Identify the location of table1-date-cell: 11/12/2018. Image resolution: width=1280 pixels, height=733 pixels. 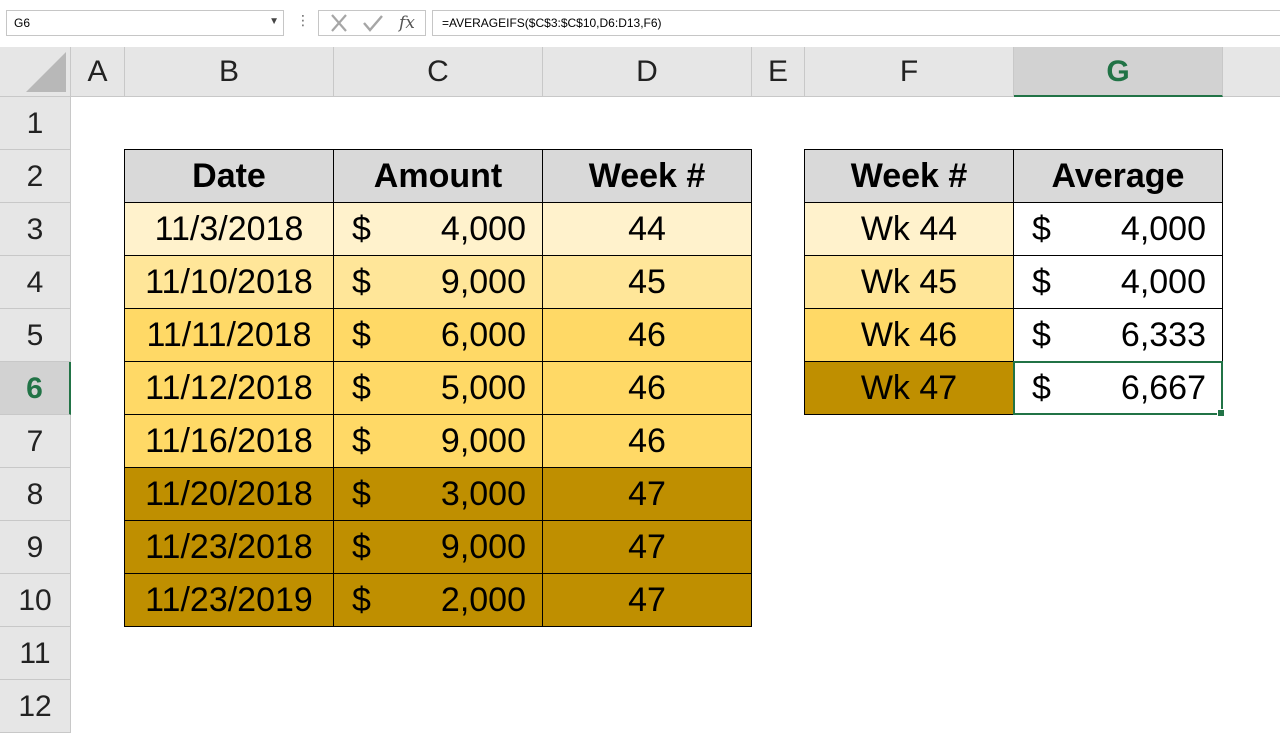
(229, 388).